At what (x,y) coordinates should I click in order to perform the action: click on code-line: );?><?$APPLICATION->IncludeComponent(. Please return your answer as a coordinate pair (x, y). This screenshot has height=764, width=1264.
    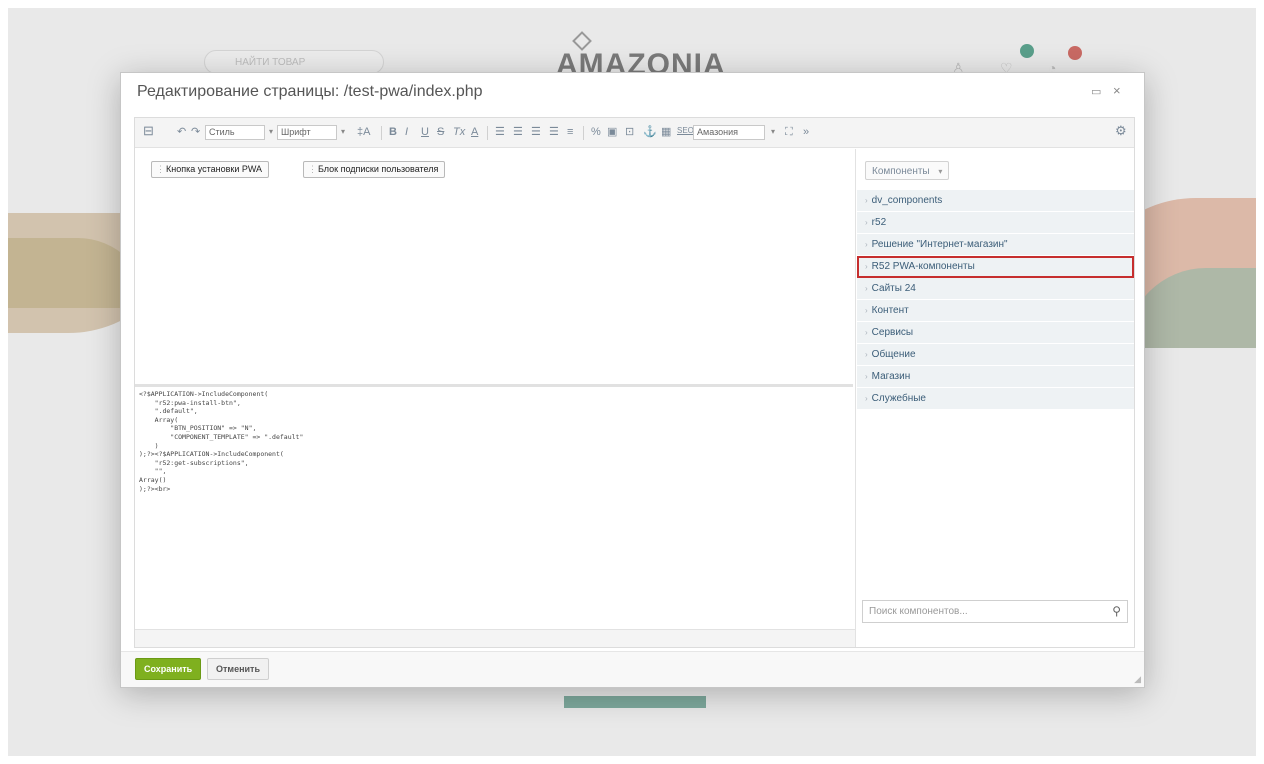
    Looking at the image, I should click on (211, 454).